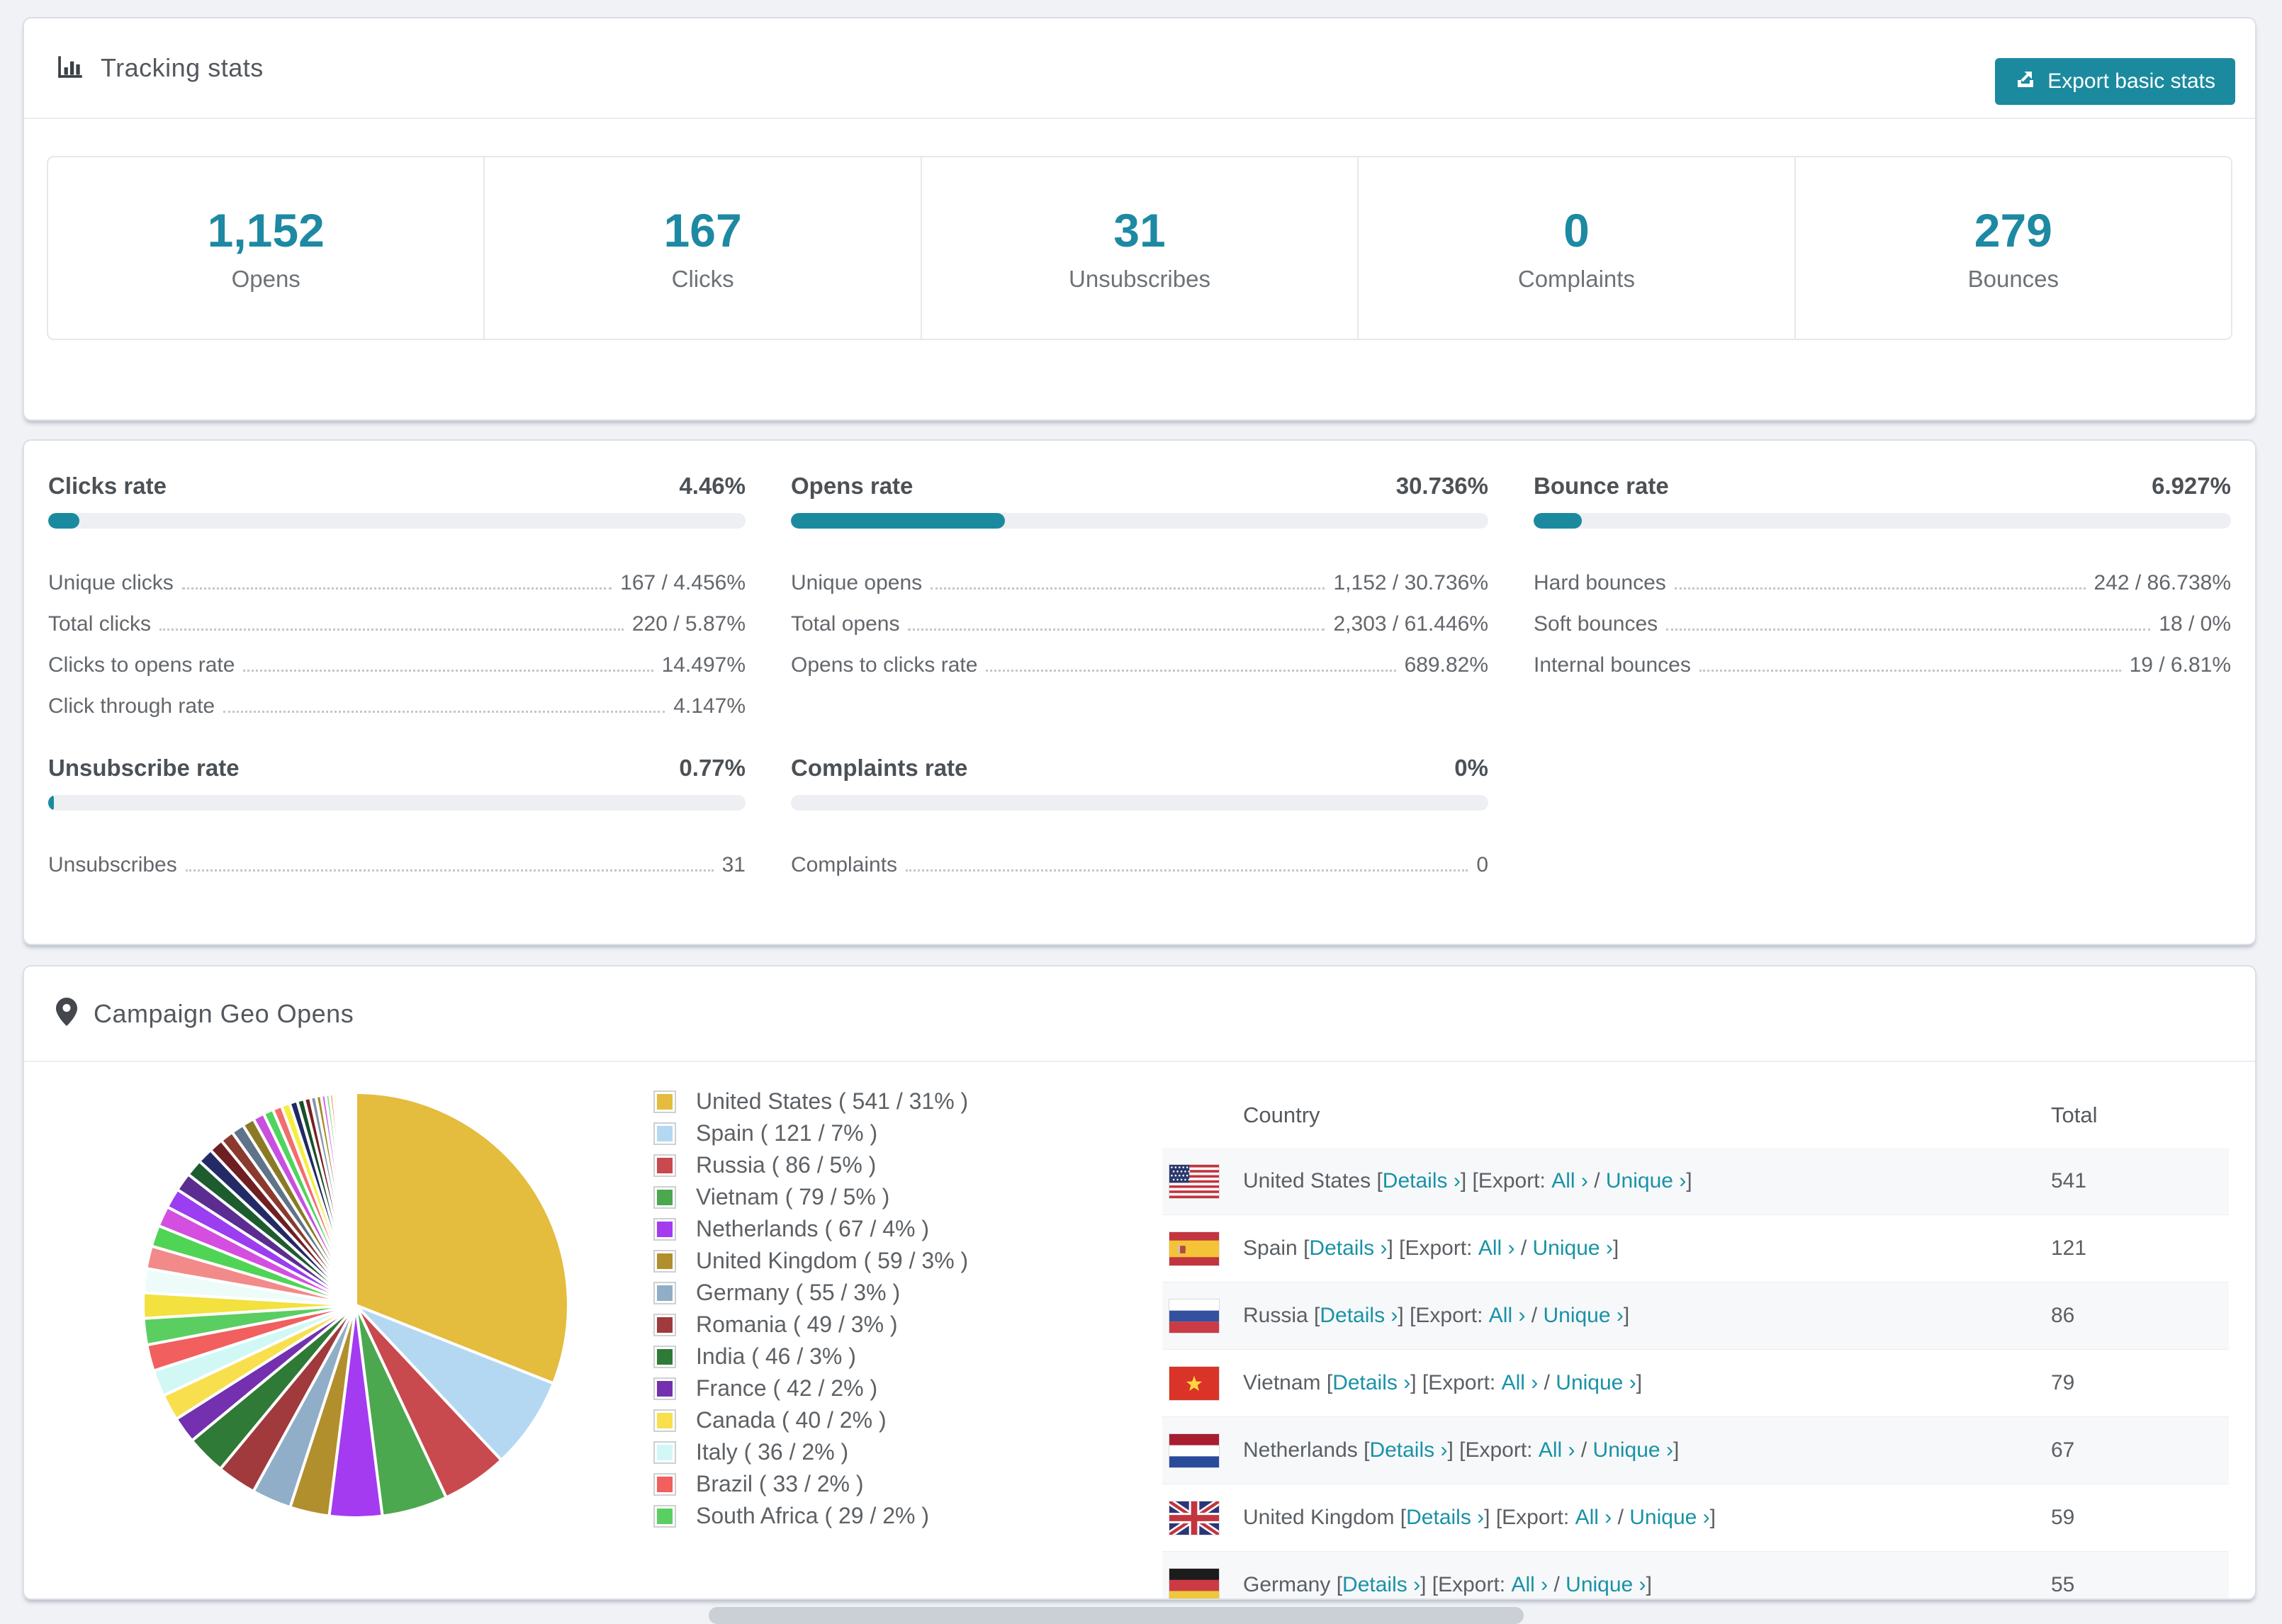 This screenshot has width=2282, height=1624. Describe the element at coordinates (787, 1133) in the screenshot. I see `legend-label: Spain ( 121 / 7% )` at that location.